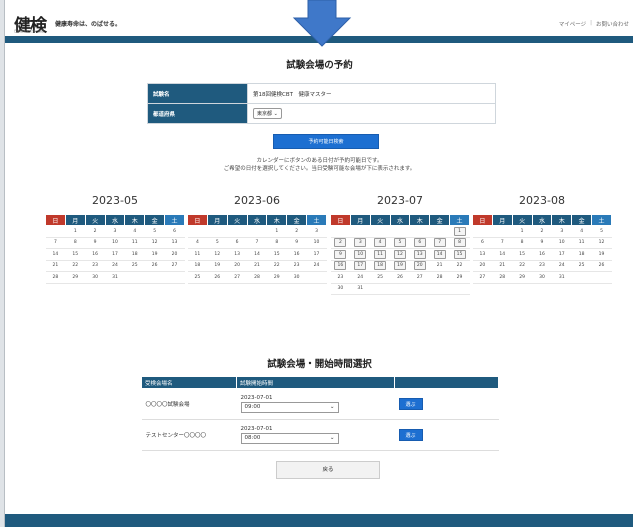  What do you see at coordinates (95, 266) in the screenshot?
I see `calendar-day: 23` at bounding box center [95, 266].